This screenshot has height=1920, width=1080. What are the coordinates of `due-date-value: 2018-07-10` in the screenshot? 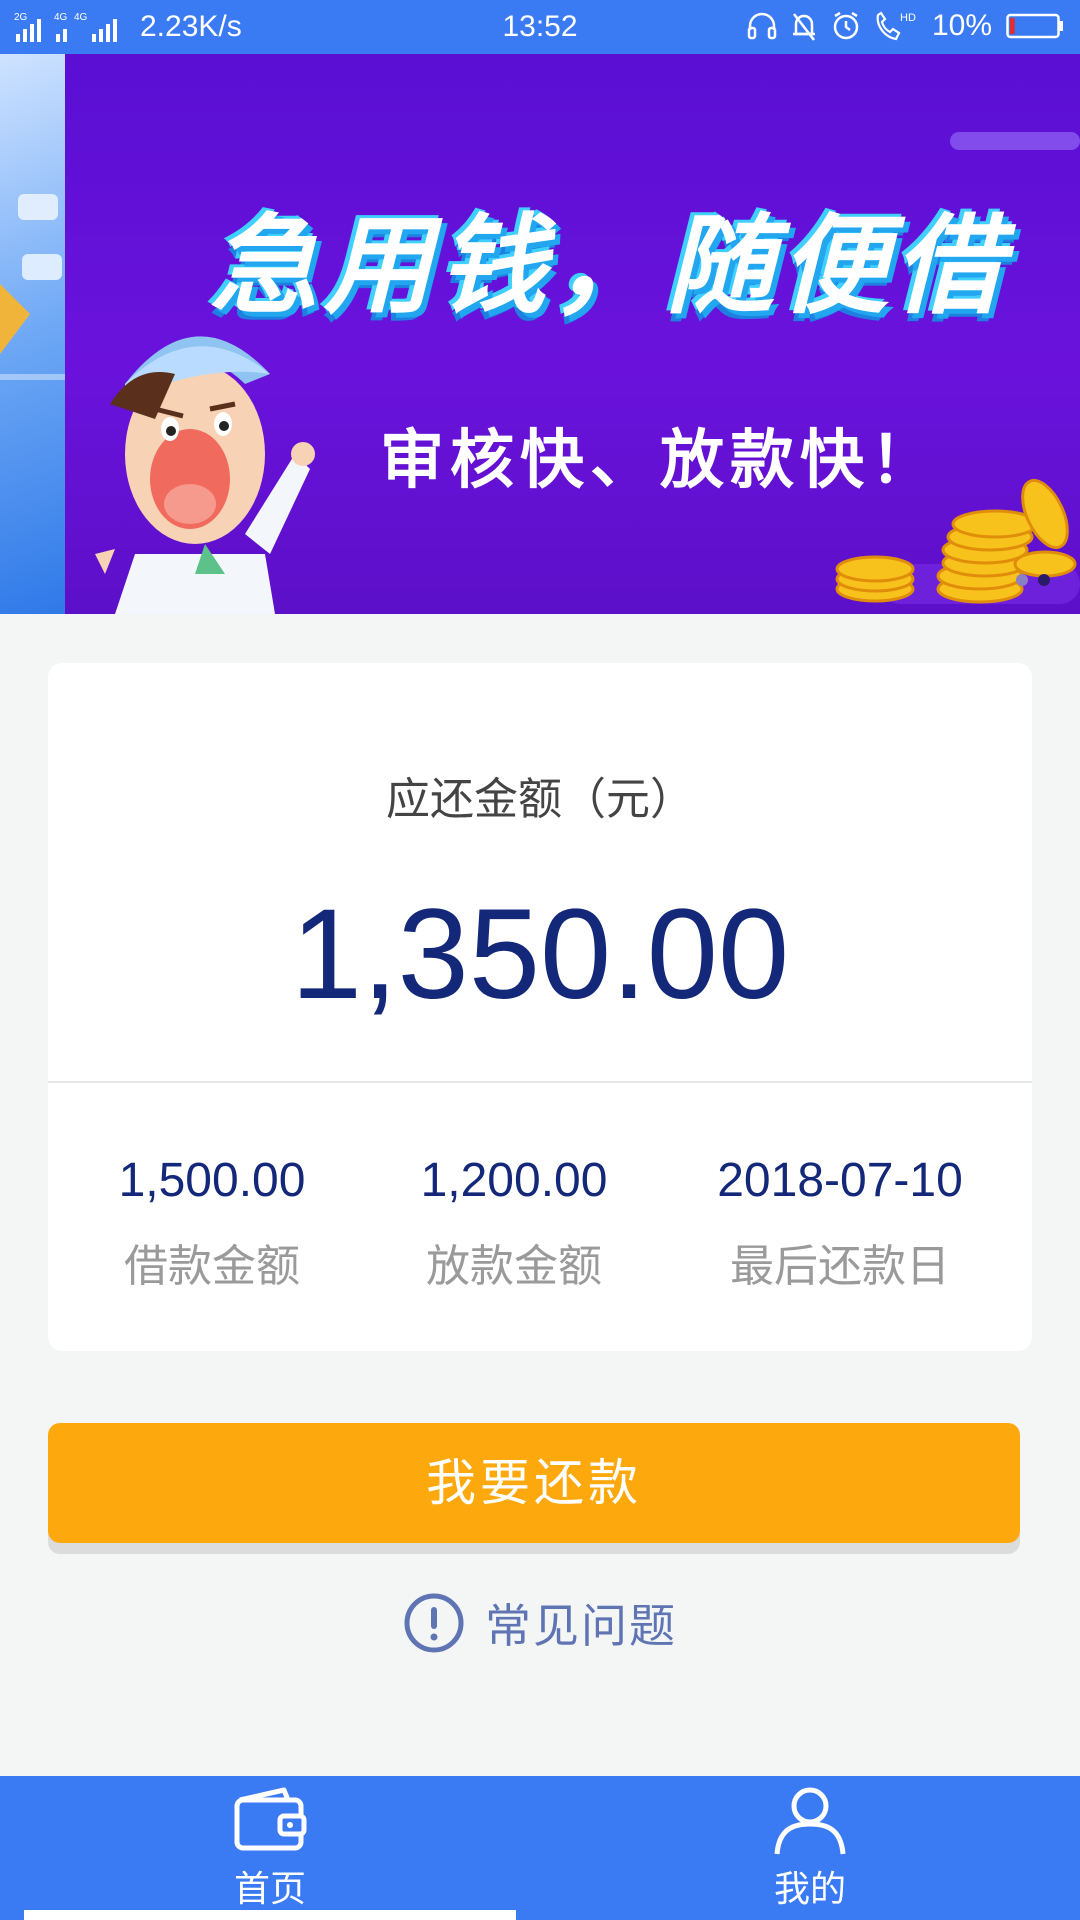 It's located at (840, 1180).